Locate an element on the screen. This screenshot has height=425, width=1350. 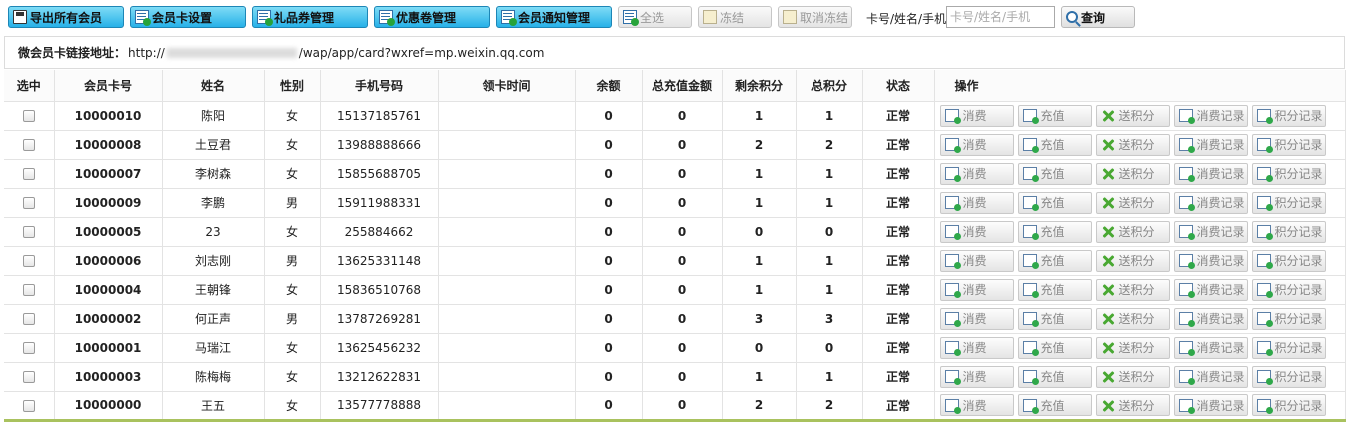
freeze-button: 冻结 is located at coordinates (735, 17).